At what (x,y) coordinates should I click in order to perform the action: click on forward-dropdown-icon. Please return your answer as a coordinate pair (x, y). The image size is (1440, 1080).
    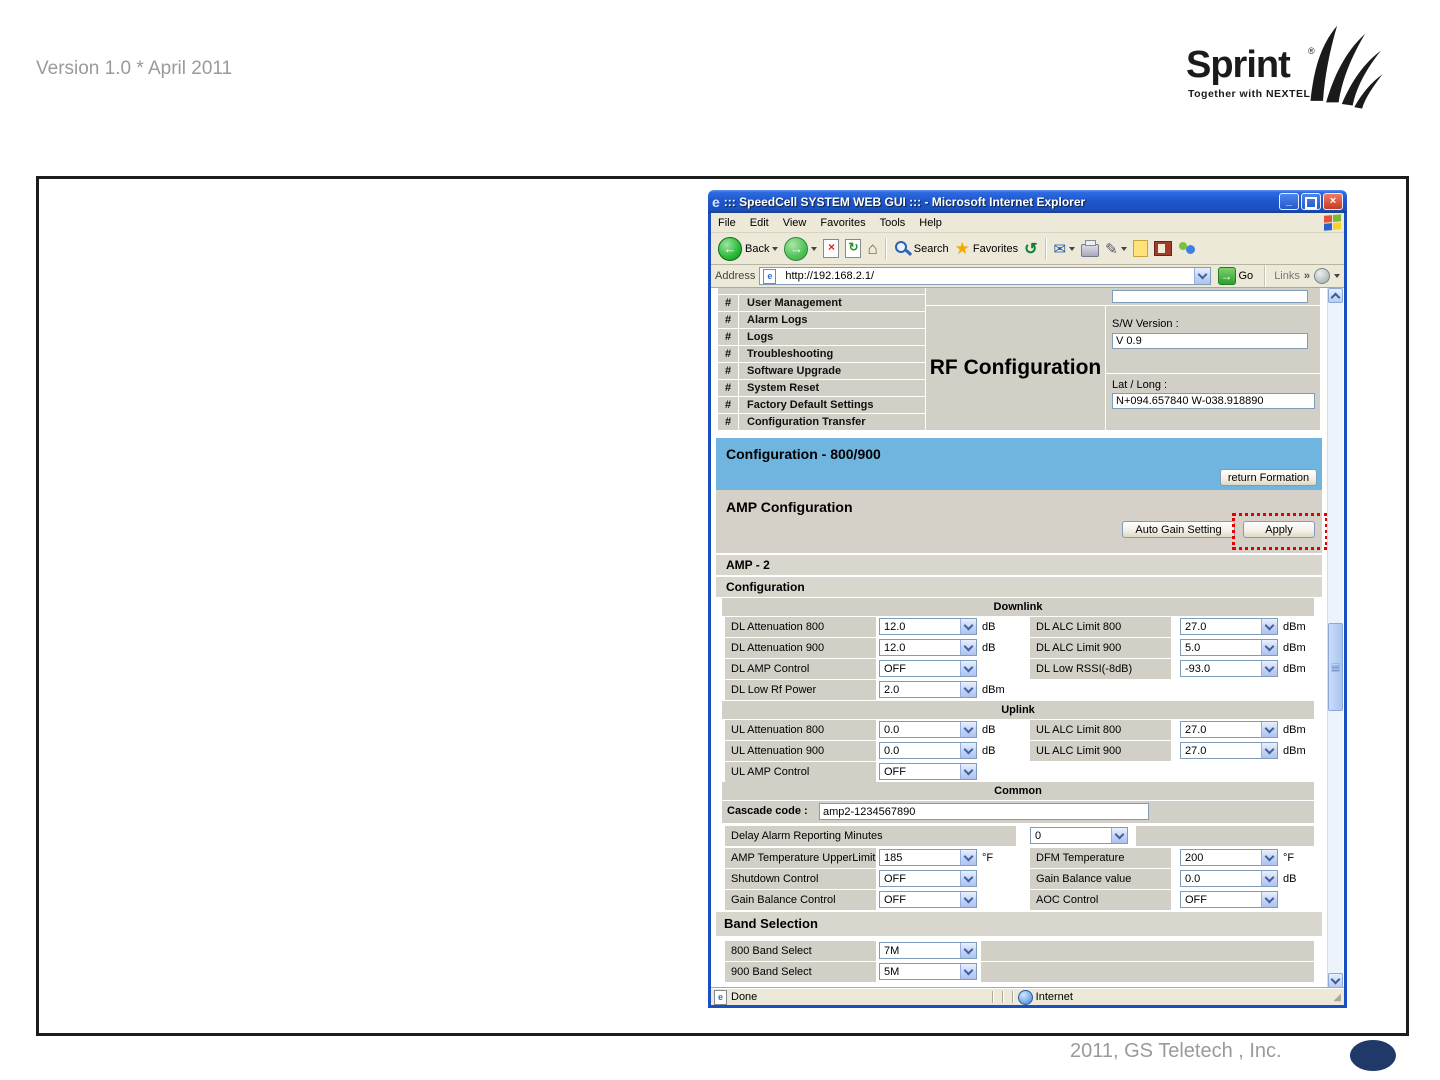
    Looking at the image, I should click on (814, 248).